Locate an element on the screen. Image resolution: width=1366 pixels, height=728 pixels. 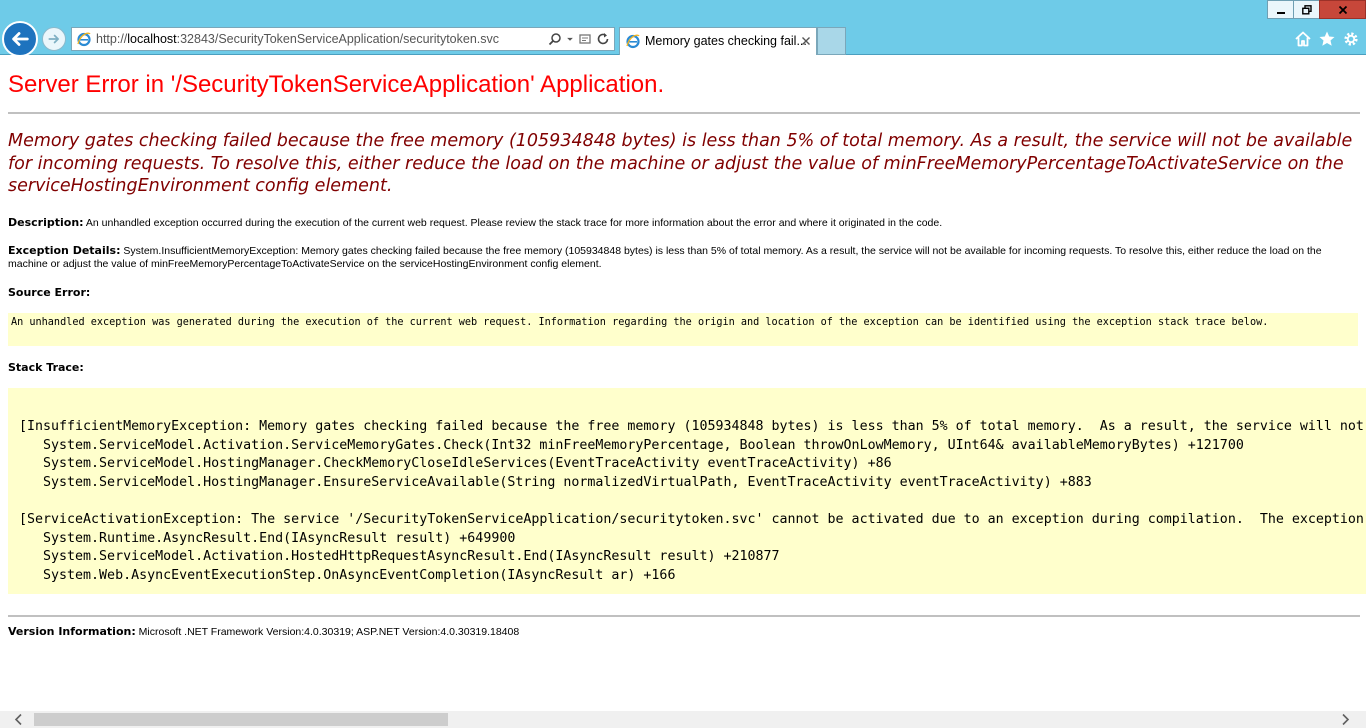
description-label: Description: is located at coordinates (46, 222).